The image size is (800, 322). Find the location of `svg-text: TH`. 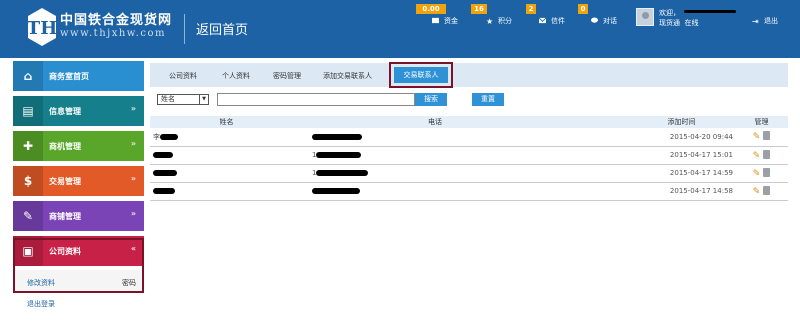

svg-text: TH is located at coordinates (42, 28).